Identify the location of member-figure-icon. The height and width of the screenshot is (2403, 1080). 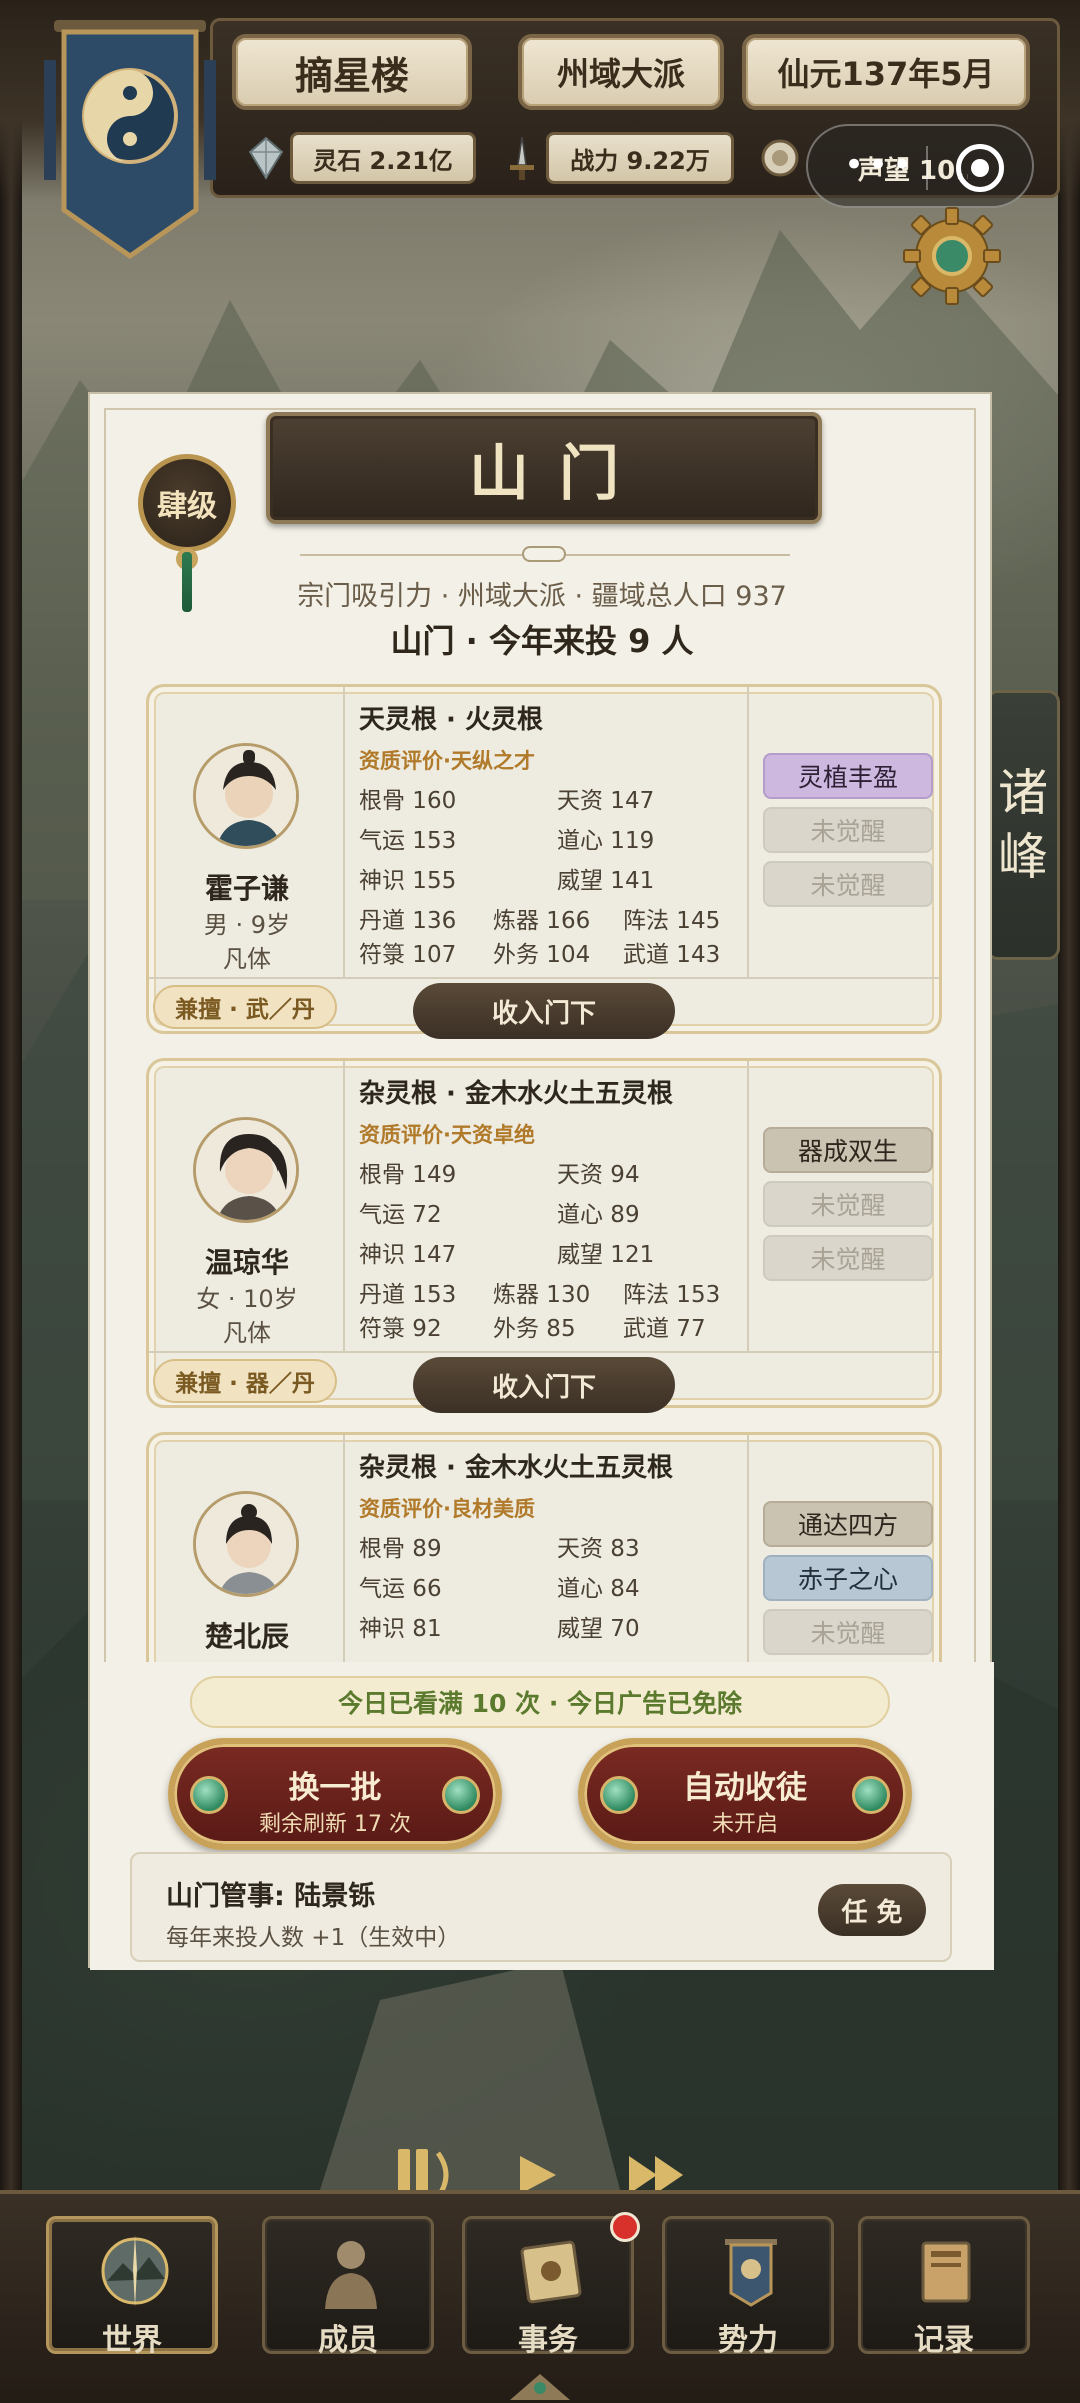
(351, 2275).